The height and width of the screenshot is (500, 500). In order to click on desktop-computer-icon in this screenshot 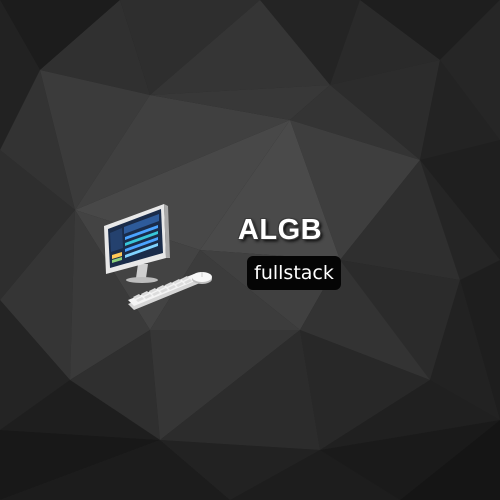, I will do `click(158, 257)`.